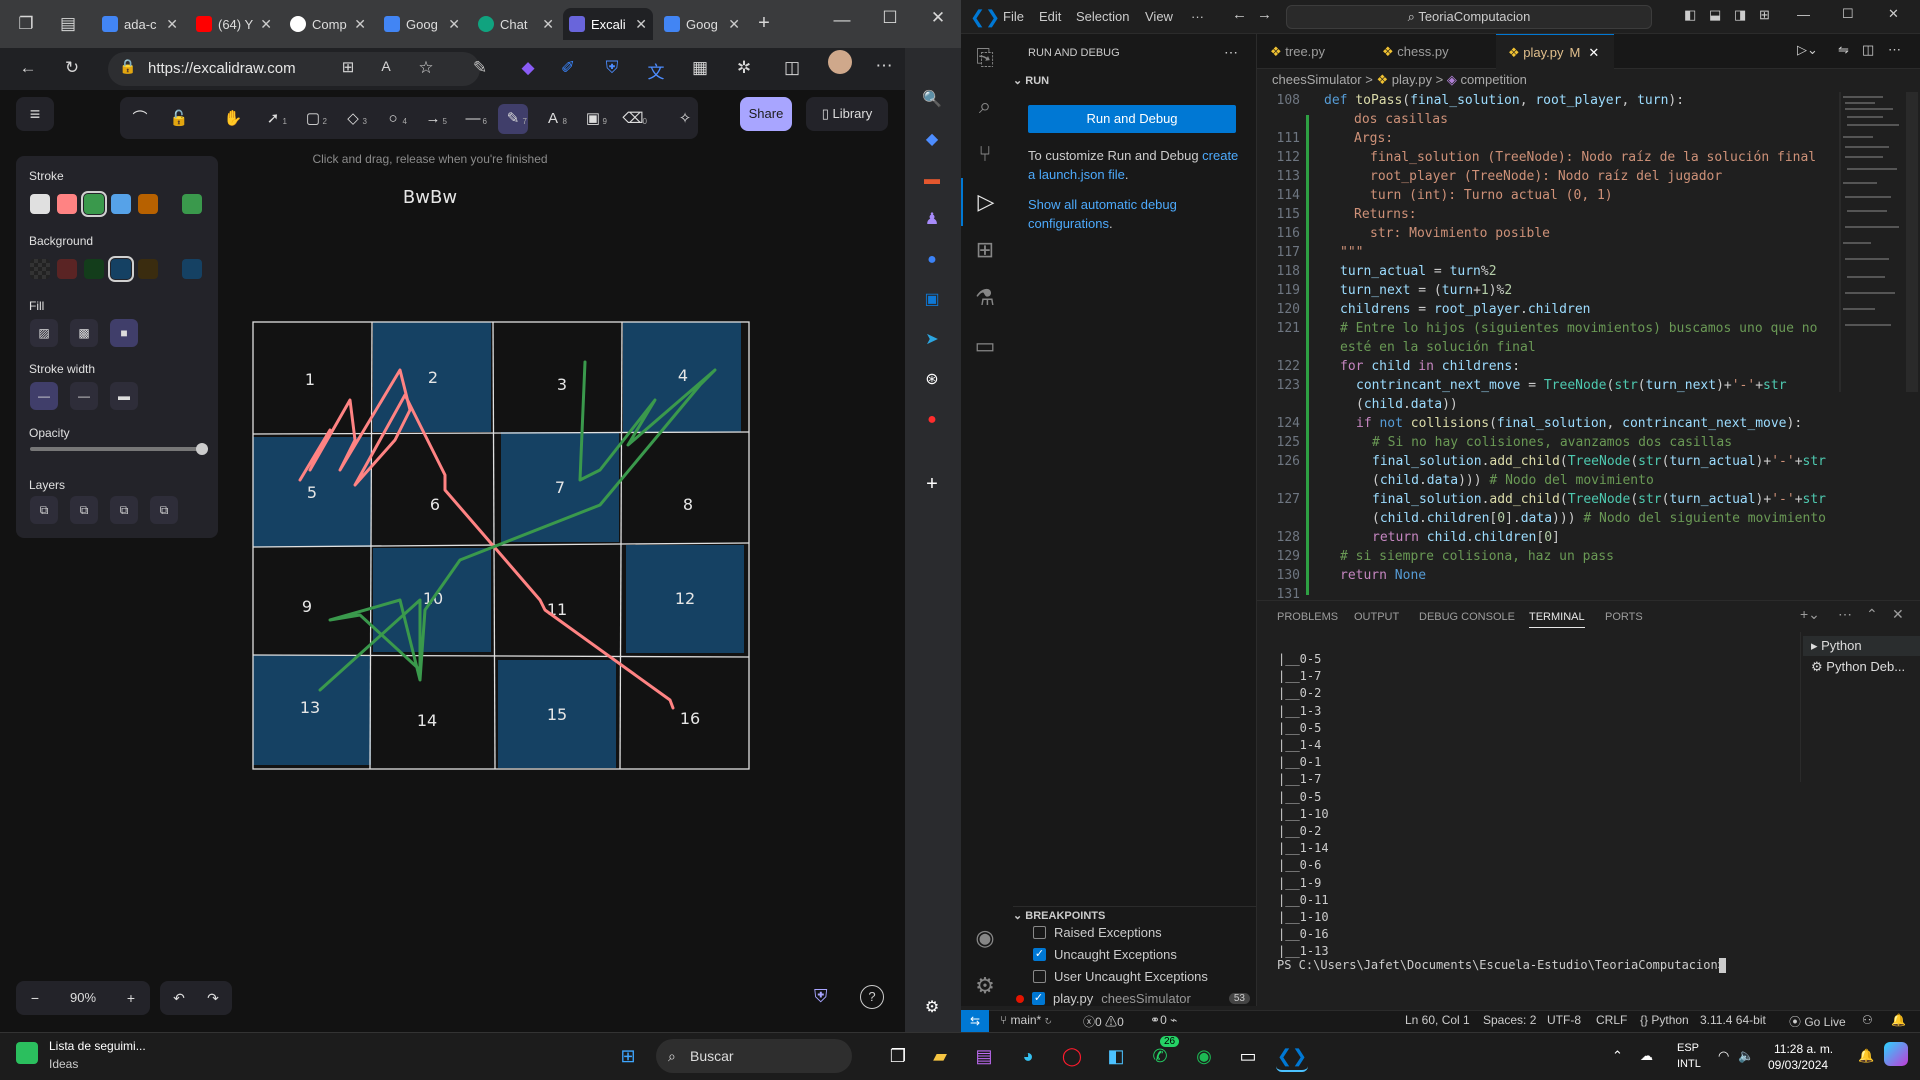  Describe the element at coordinates (1204, 1056) in the screenshot. I see `spotify-icon: ◉` at that location.